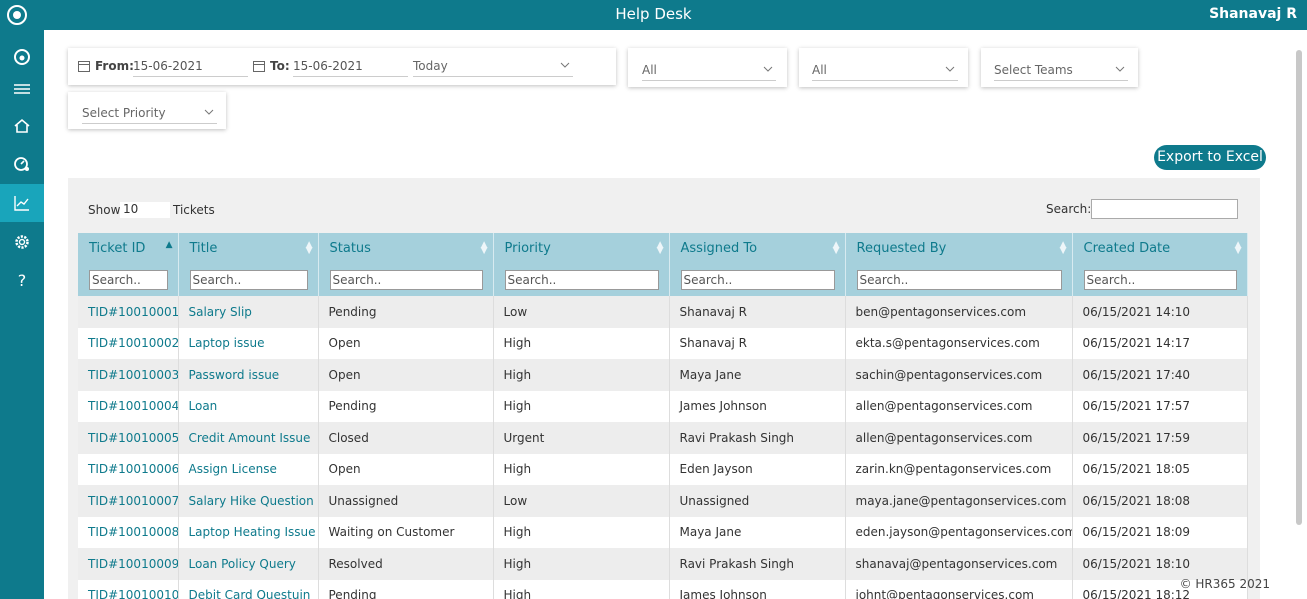  Describe the element at coordinates (959, 343) in the screenshot. I see `ticket-requester: ekta.s@pentagonservices.com` at that location.